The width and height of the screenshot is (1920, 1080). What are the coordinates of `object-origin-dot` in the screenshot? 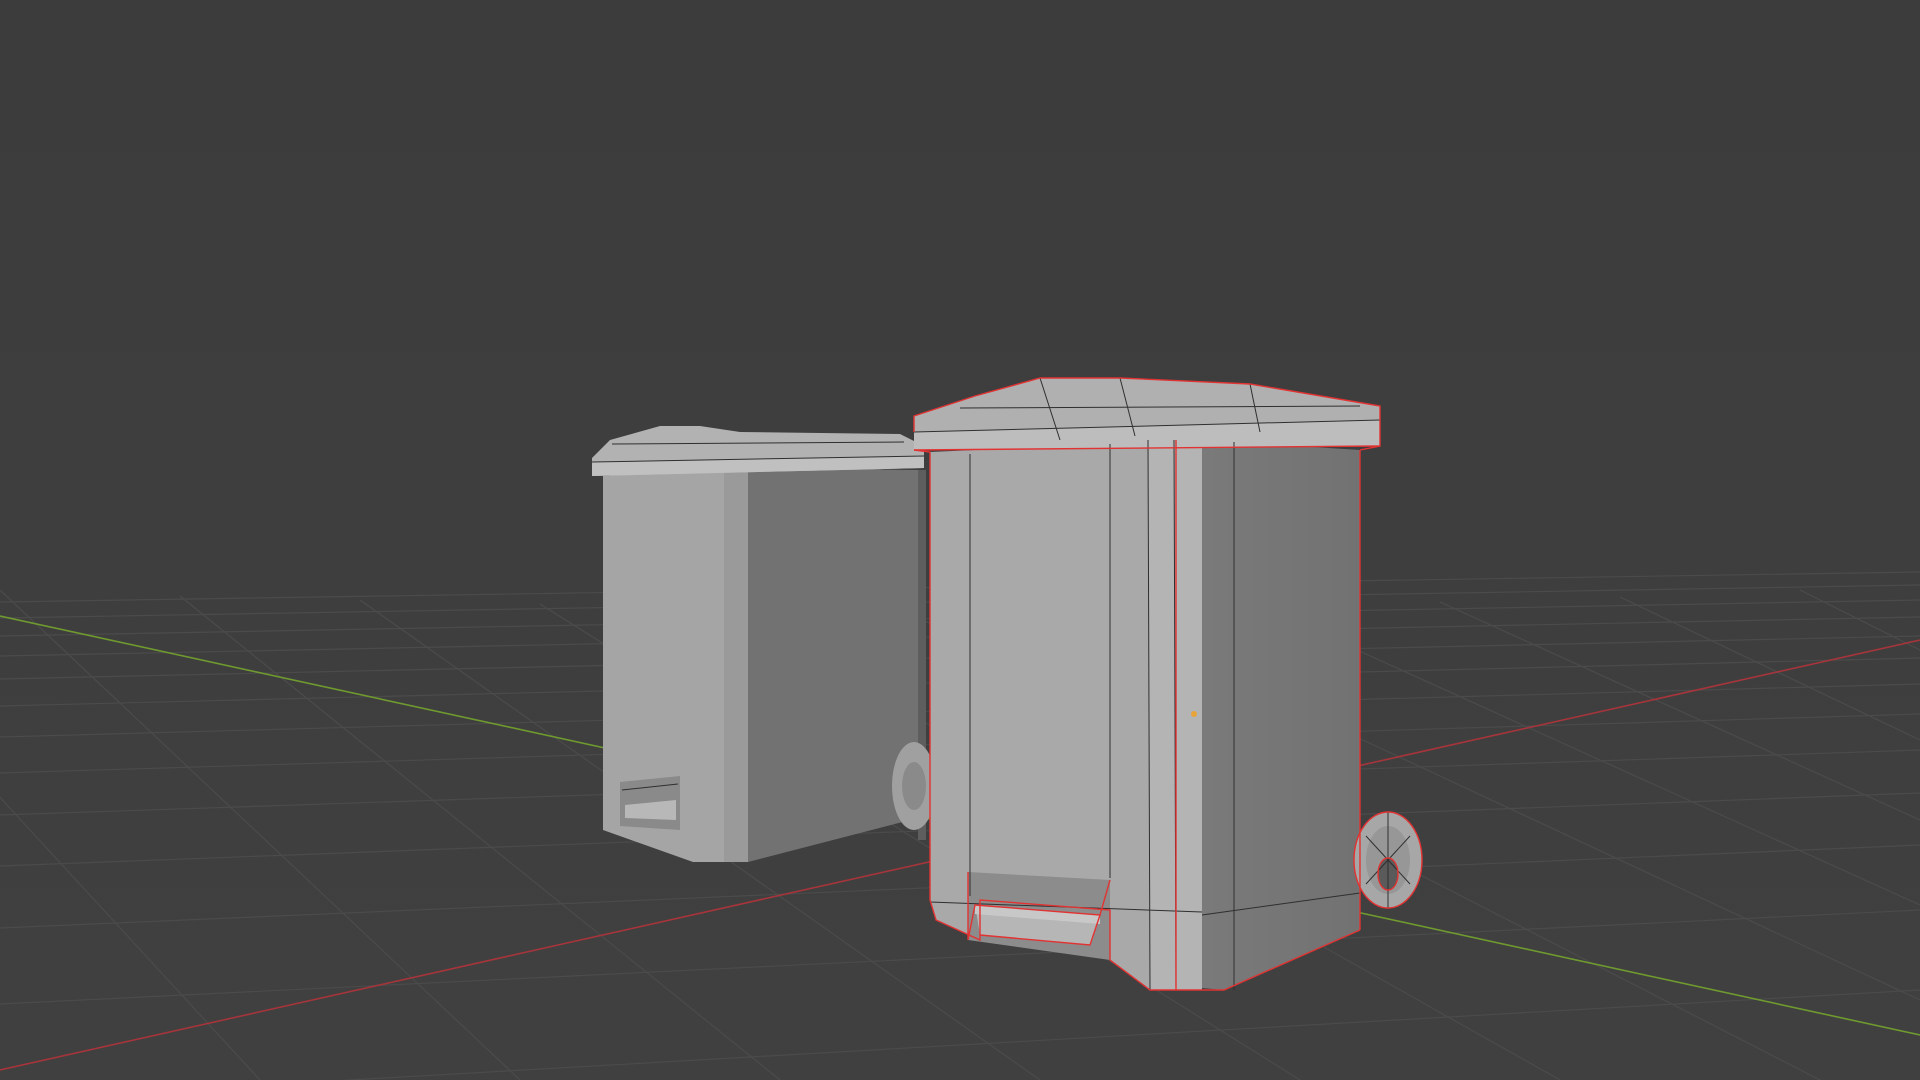 It's located at (1194, 714).